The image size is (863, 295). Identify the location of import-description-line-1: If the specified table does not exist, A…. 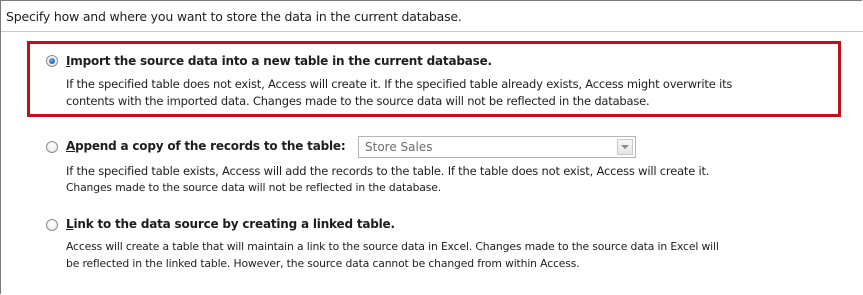
(399, 84).